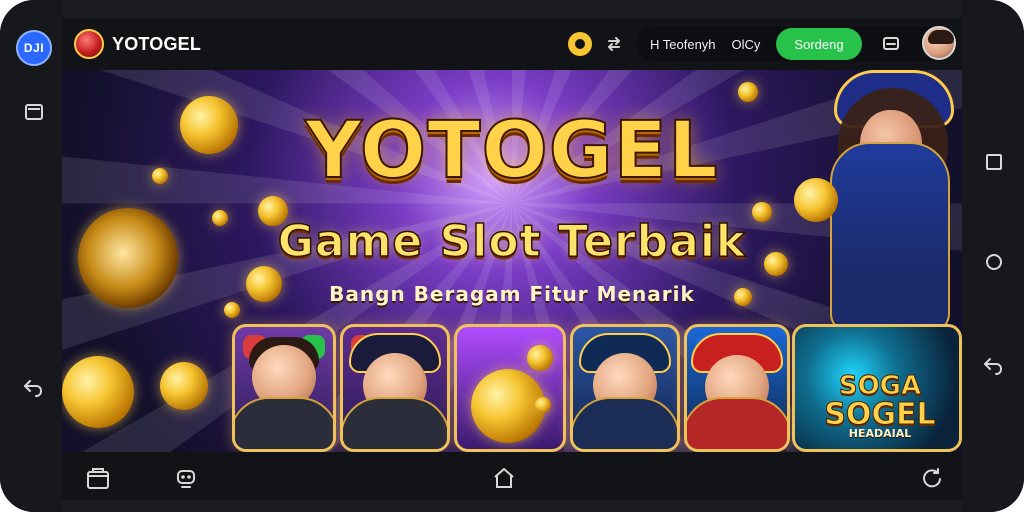 Image resolution: width=1024 pixels, height=512 pixels. Describe the element at coordinates (819, 44) in the screenshot. I see `primary-action-button: Sordeng` at that location.